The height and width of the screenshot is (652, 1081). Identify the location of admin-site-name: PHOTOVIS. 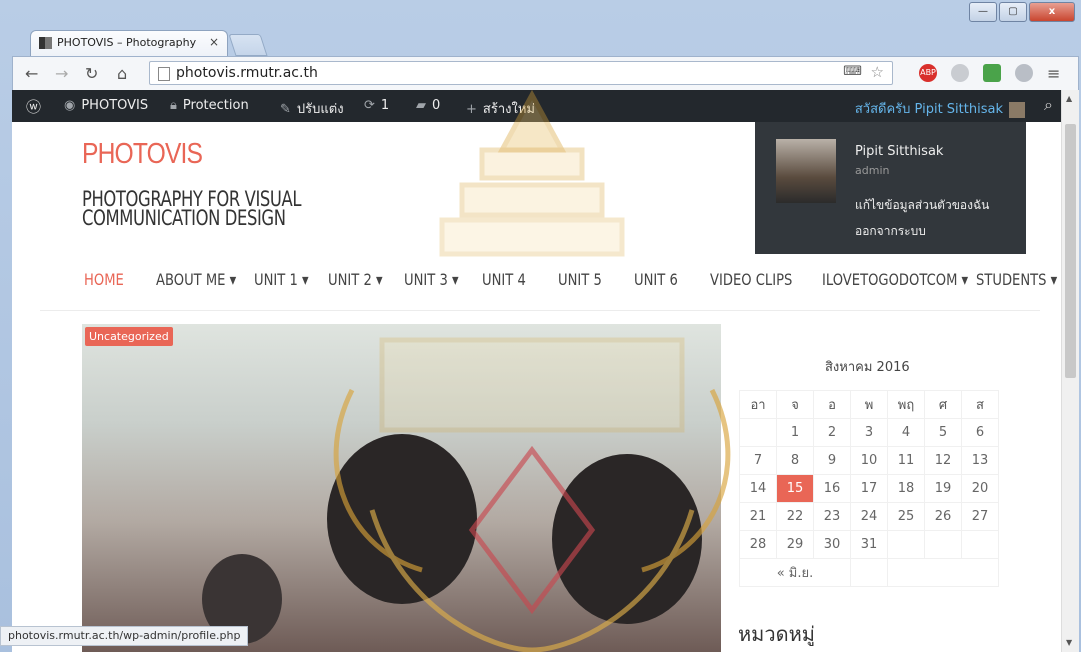
(115, 105).